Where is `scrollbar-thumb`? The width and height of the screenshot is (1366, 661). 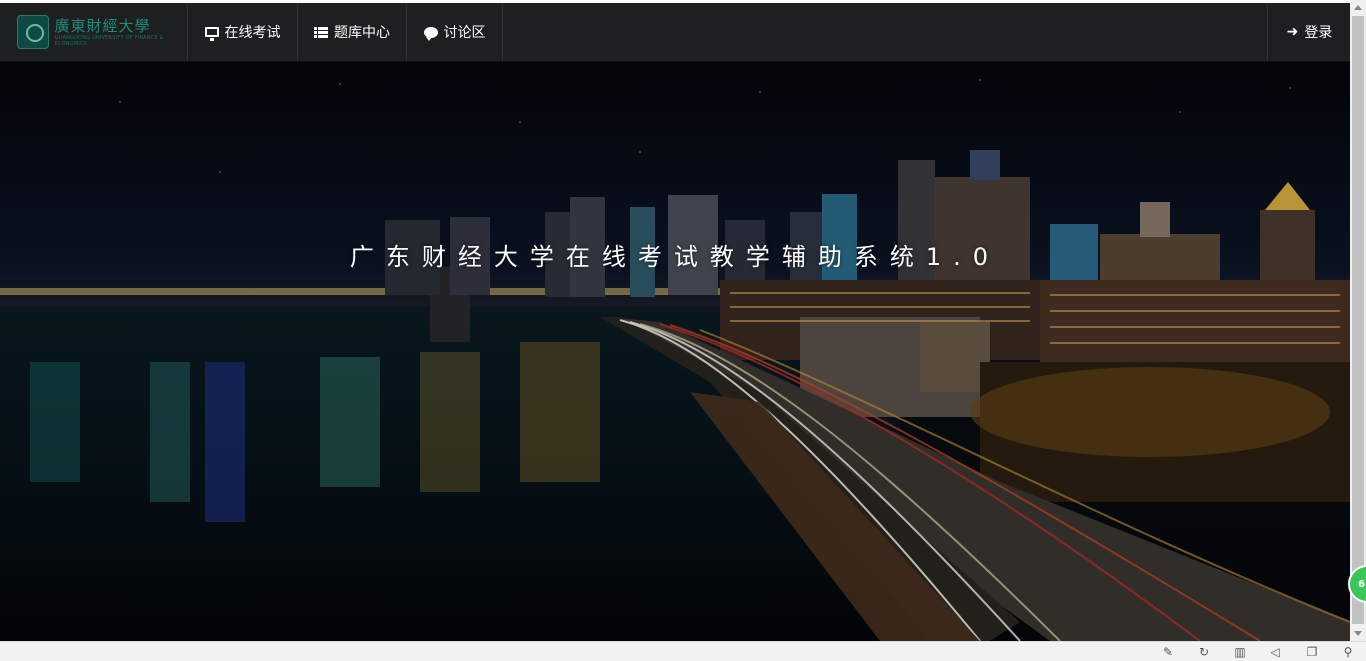
scrollbar-thumb is located at coordinates (1358, 320).